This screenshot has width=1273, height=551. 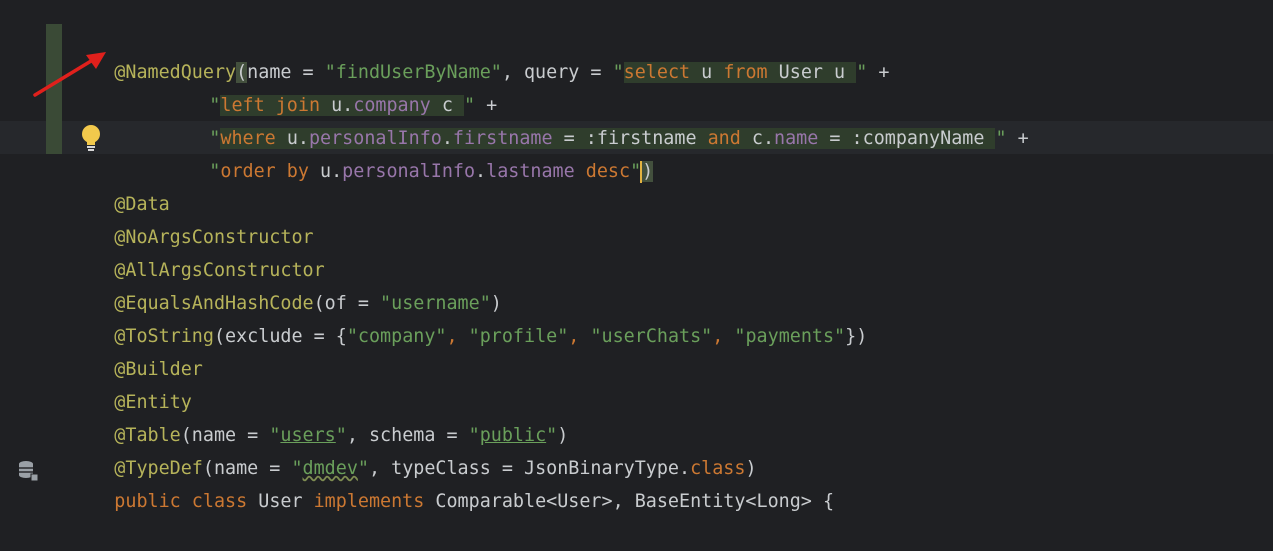 I want to click on hql-text, so click(x=580, y=171).